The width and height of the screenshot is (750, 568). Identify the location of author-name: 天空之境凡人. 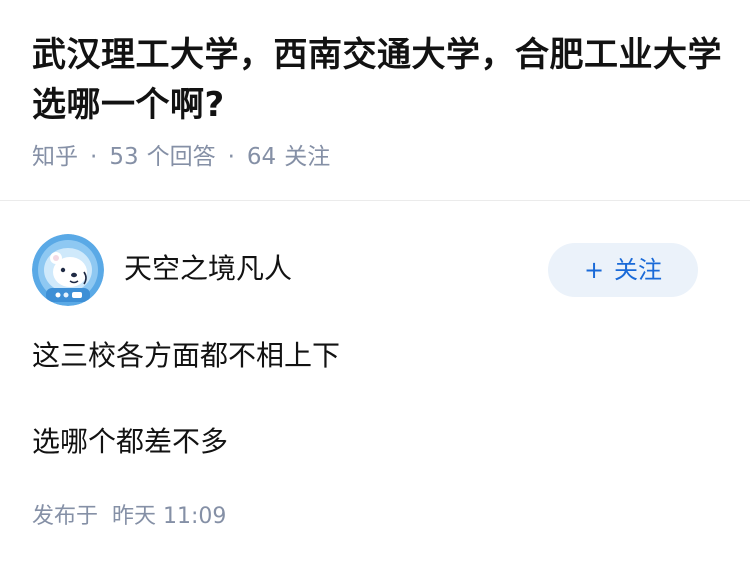
(208, 269).